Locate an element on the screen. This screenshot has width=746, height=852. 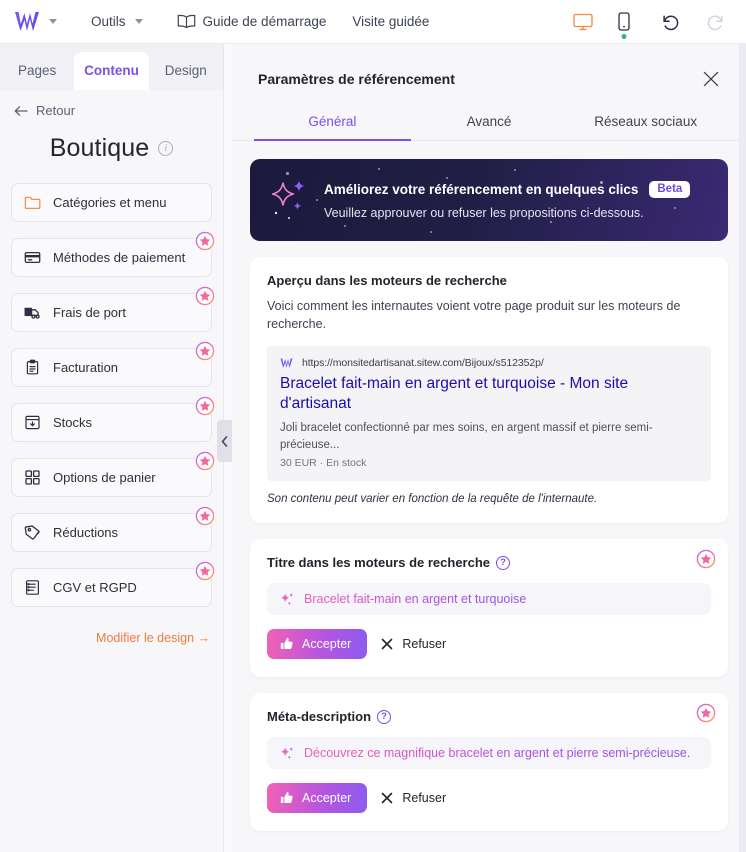
undo-button is located at coordinates (670, 22).